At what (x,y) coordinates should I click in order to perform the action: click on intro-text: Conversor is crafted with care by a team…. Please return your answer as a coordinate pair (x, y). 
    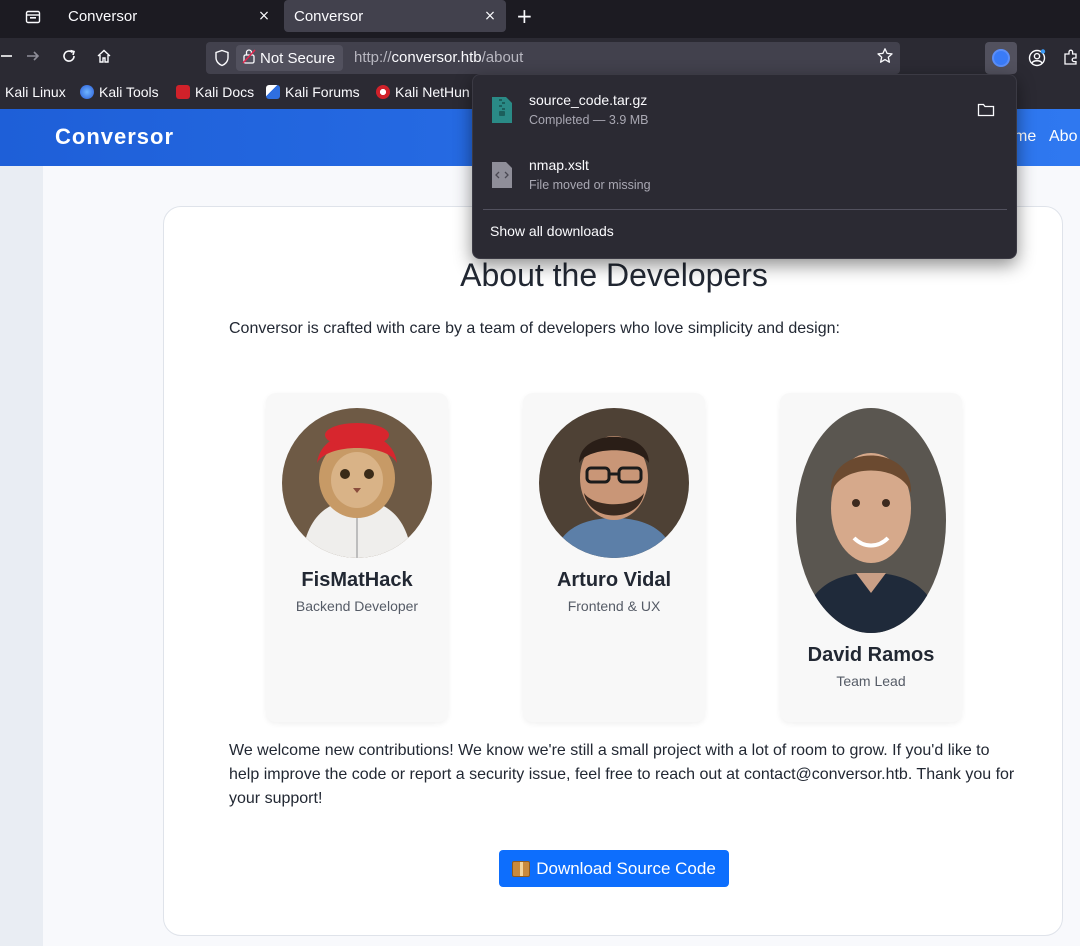
    Looking at the image, I should click on (534, 328).